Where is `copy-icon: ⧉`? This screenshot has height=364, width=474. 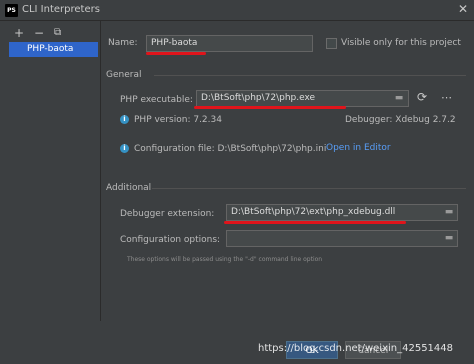 copy-icon: ⧉ is located at coordinates (57, 33).